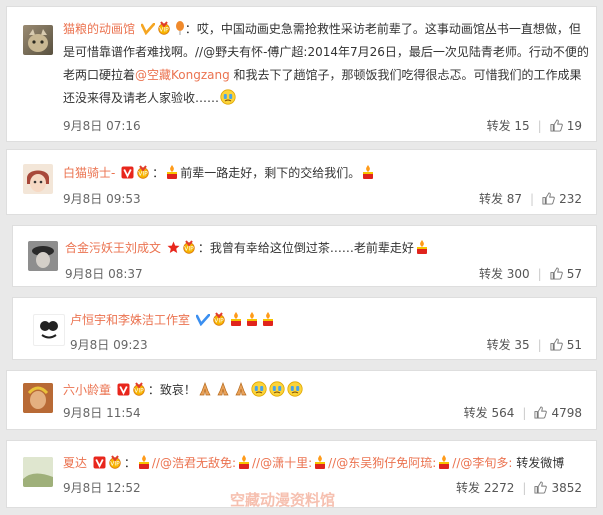 The image size is (603, 515). Describe the element at coordinates (574, 126) in the screenshot. I see `like-count: 19` at that location.